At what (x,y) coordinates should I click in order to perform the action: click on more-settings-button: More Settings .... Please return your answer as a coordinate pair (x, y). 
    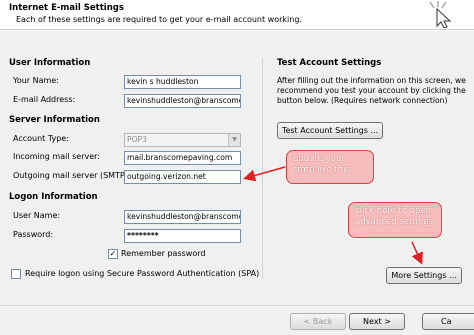
    Looking at the image, I should click on (424, 275).